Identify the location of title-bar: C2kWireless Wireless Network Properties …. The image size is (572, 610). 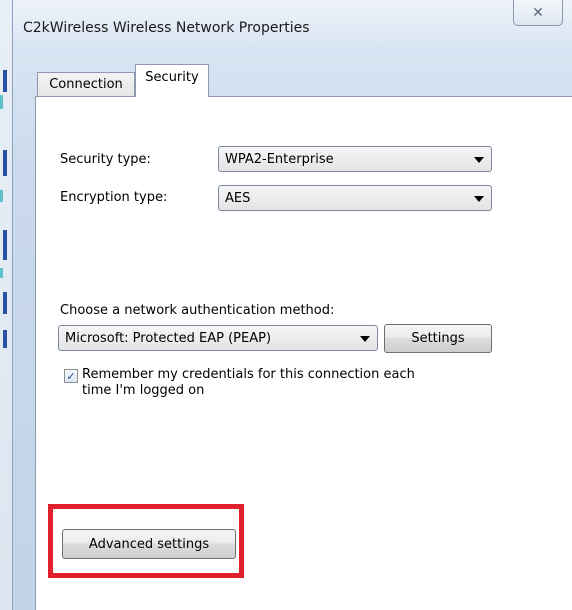
(292, 28).